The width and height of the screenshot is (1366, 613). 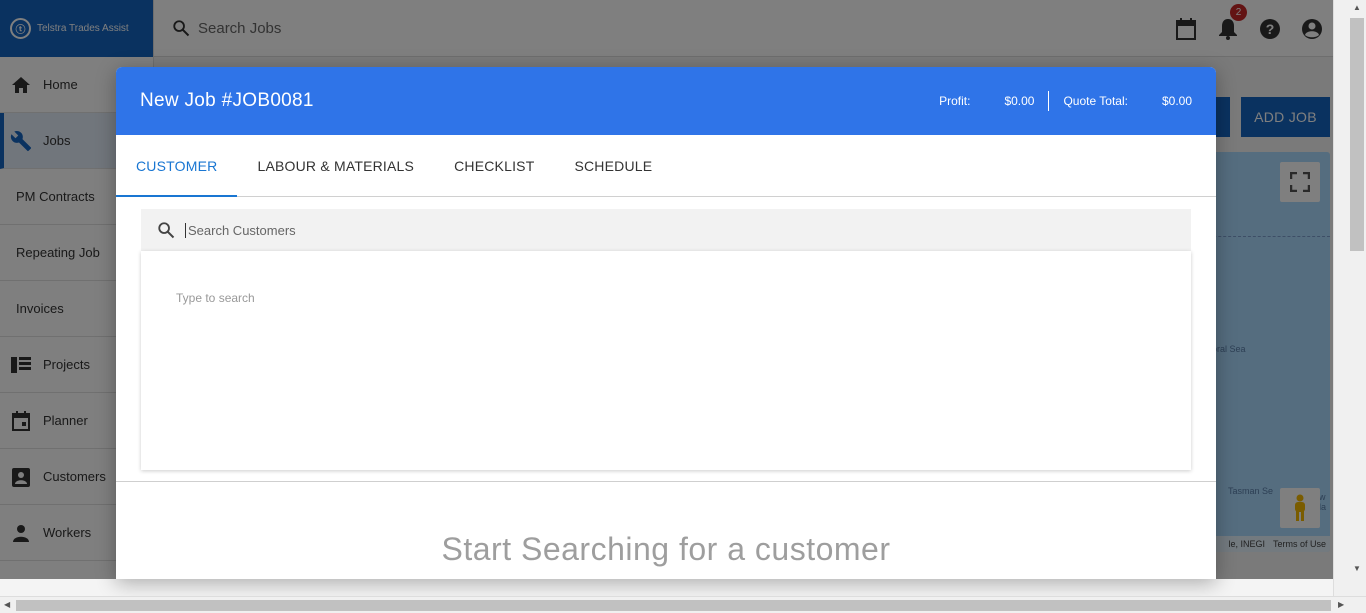 I want to click on scroll-left-icon: ◀, so click(x=7, y=604).